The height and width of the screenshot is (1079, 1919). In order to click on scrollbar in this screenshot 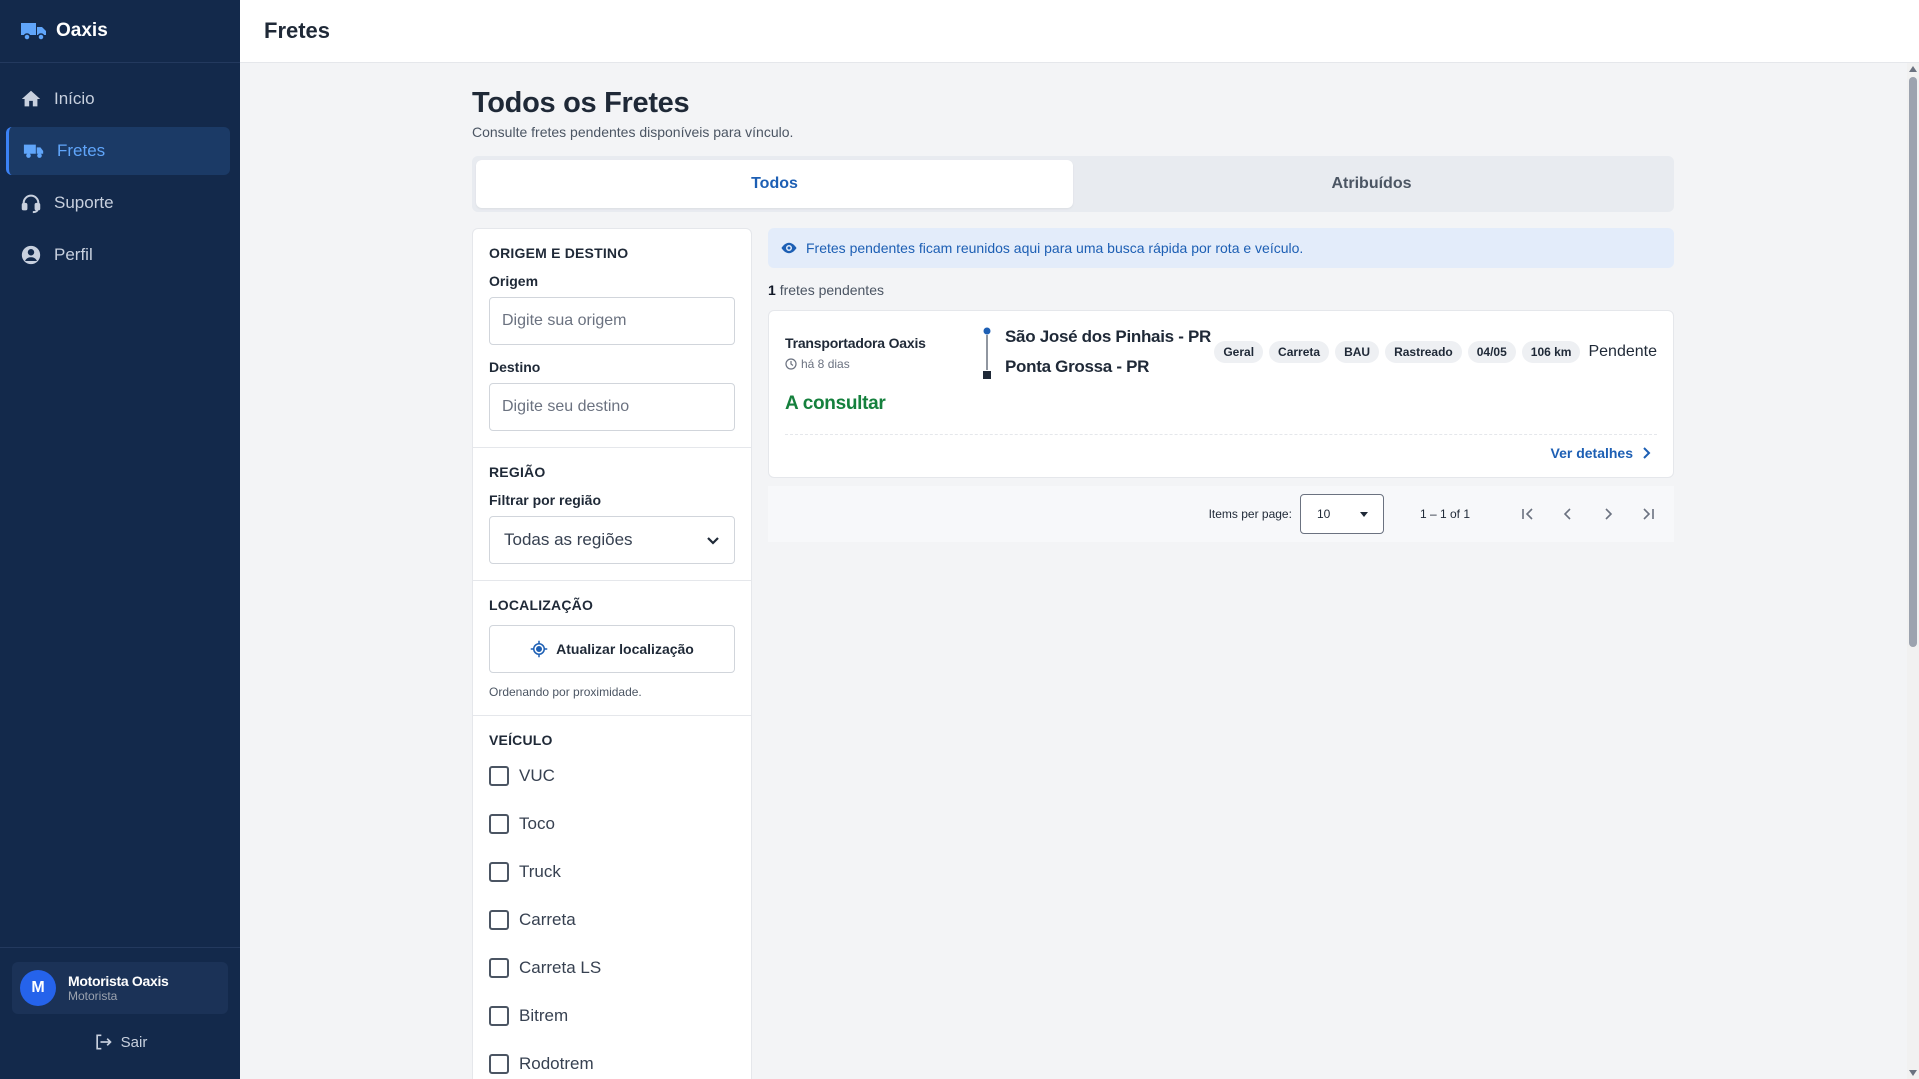, I will do `click(1913, 571)`.